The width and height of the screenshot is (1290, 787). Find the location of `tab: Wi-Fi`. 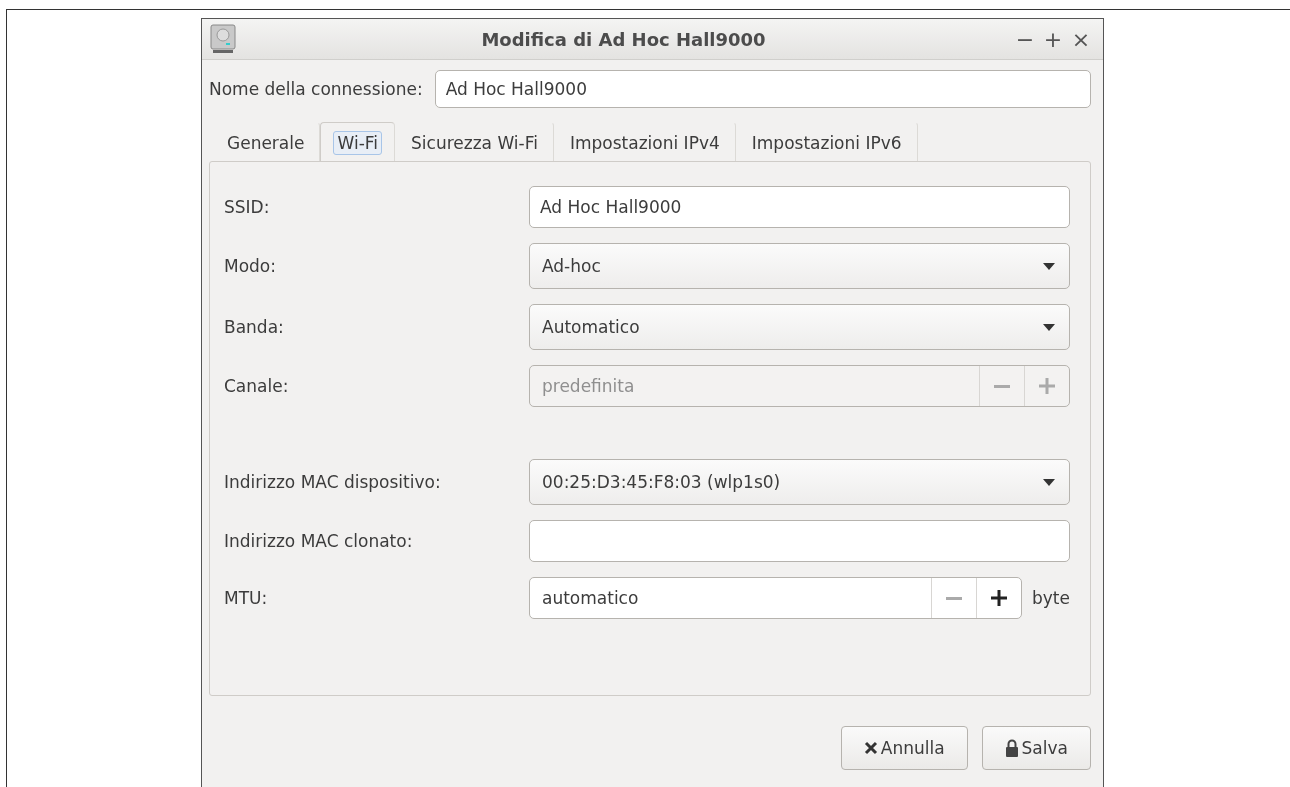

tab: Wi-Fi is located at coordinates (358, 142).